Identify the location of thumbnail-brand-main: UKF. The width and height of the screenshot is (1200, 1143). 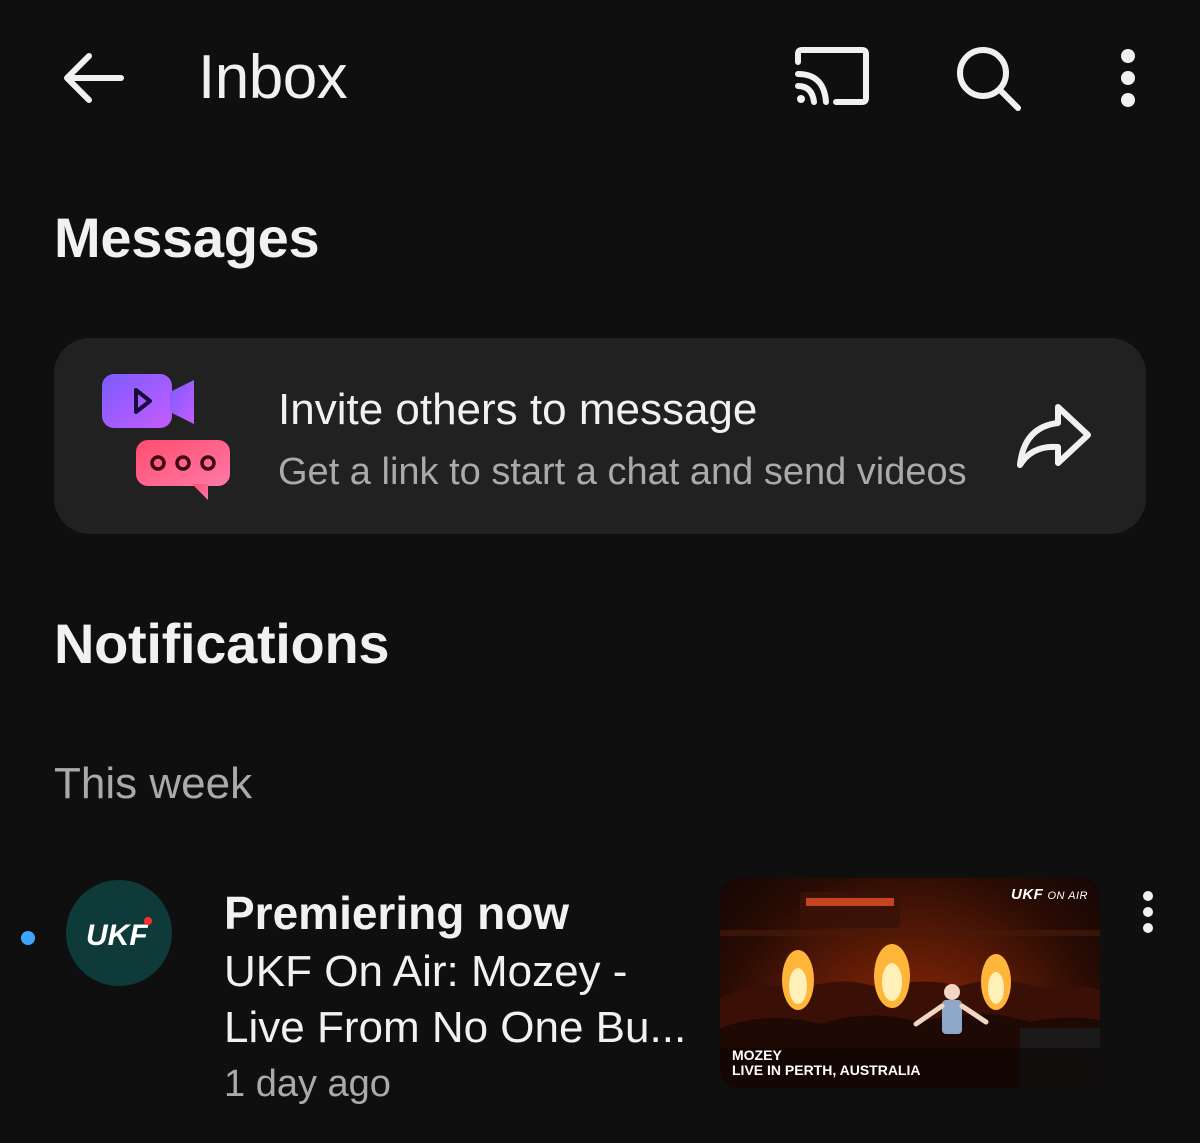
(1027, 894).